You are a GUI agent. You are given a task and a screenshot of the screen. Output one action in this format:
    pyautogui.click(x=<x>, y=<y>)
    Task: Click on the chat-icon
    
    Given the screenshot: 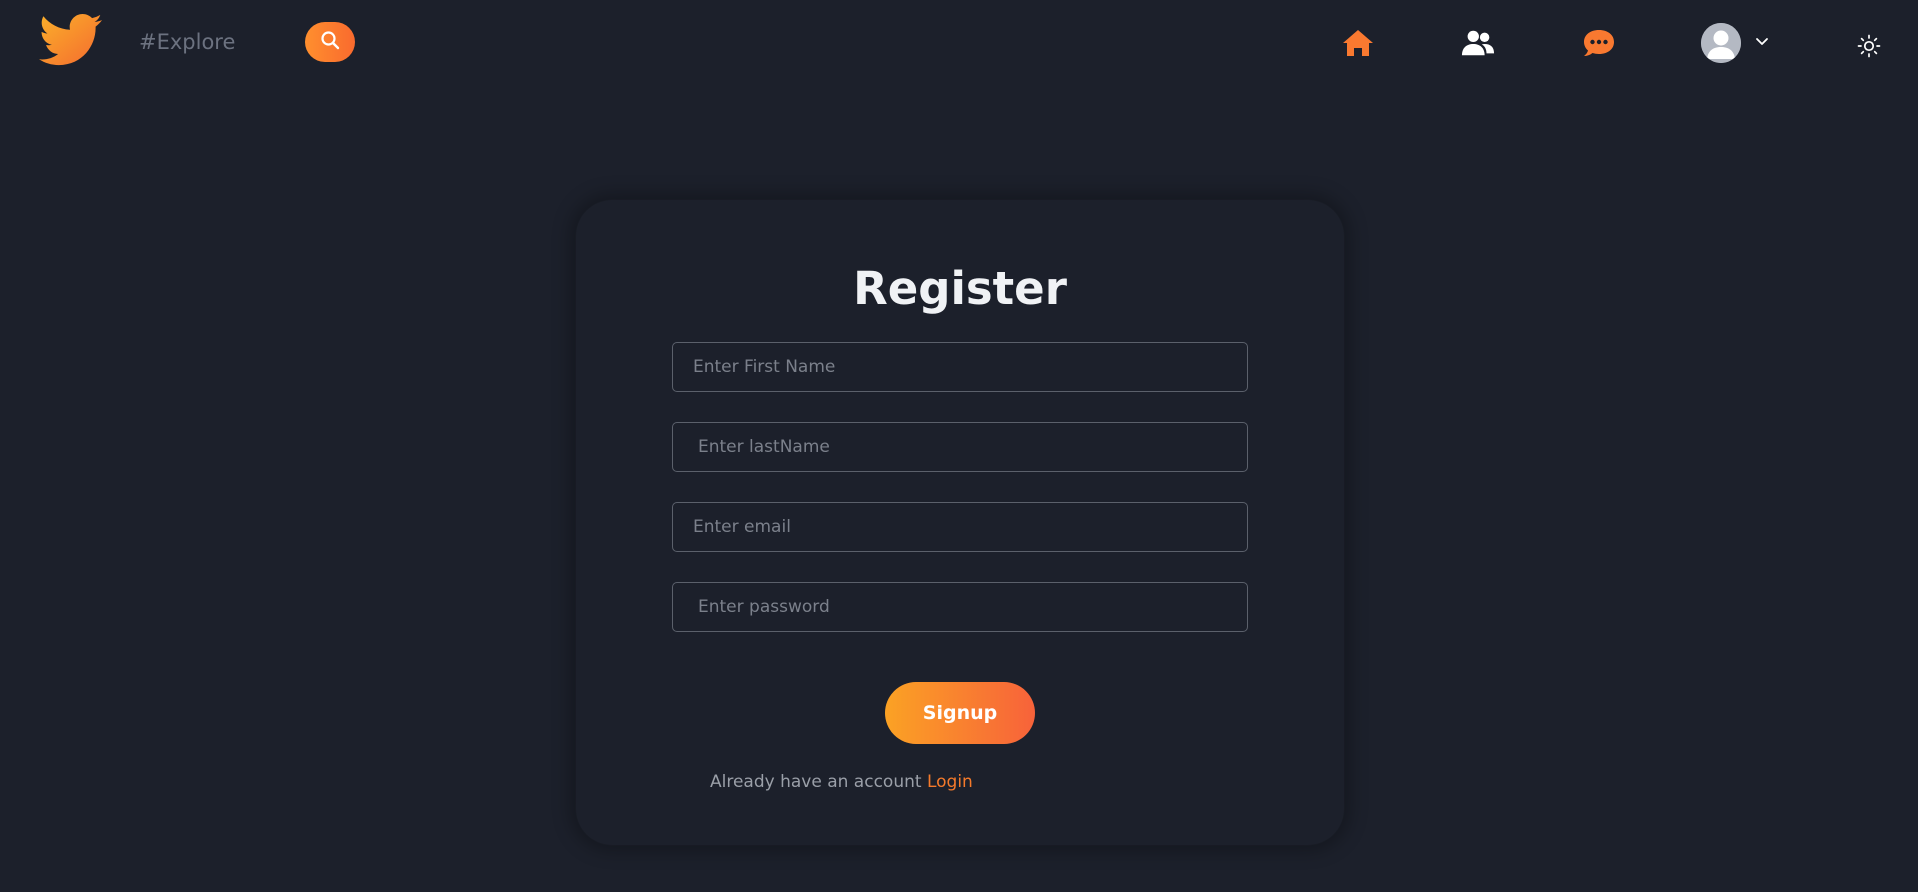 What is the action you would take?
    pyautogui.click(x=1599, y=43)
    